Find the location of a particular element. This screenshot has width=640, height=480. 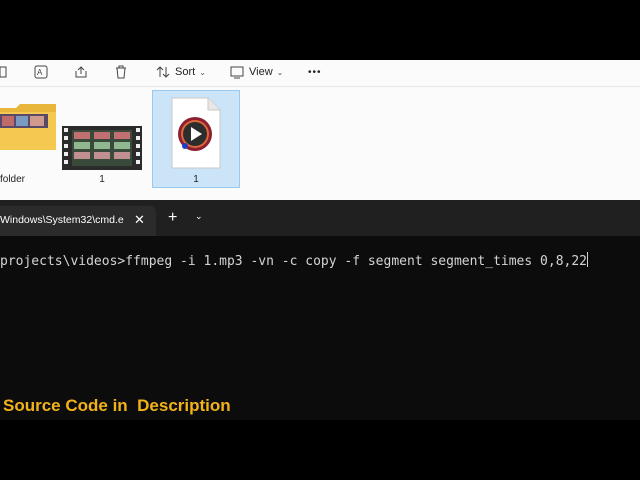

translate-icon: A is located at coordinates (41, 72).